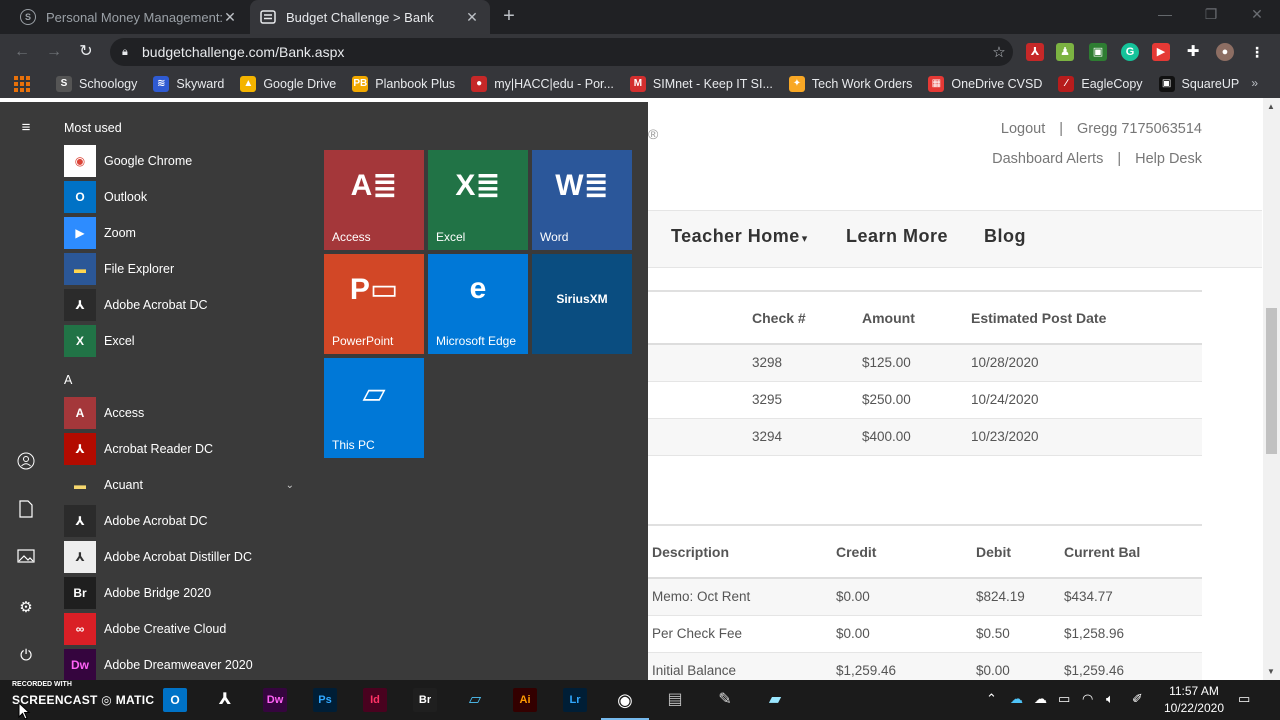  Describe the element at coordinates (26, 656) in the screenshot. I see `power-icon: ⏻` at that location.